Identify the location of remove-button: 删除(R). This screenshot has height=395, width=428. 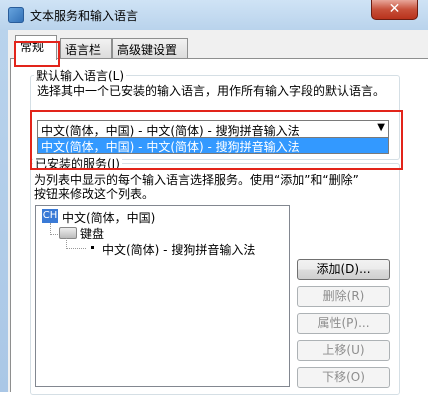
(343, 296).